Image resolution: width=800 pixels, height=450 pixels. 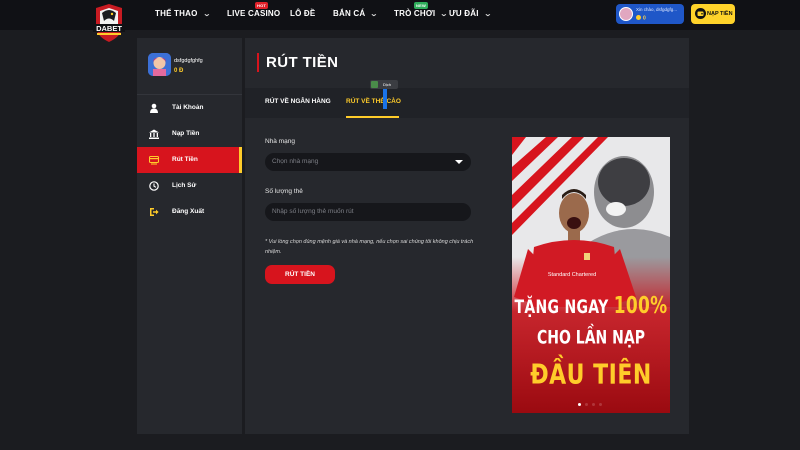 What do you see at coordinates (176, 13) in the screenshot?
I see `nav-label: THỂ THAO` at bounding box center [176, 13].